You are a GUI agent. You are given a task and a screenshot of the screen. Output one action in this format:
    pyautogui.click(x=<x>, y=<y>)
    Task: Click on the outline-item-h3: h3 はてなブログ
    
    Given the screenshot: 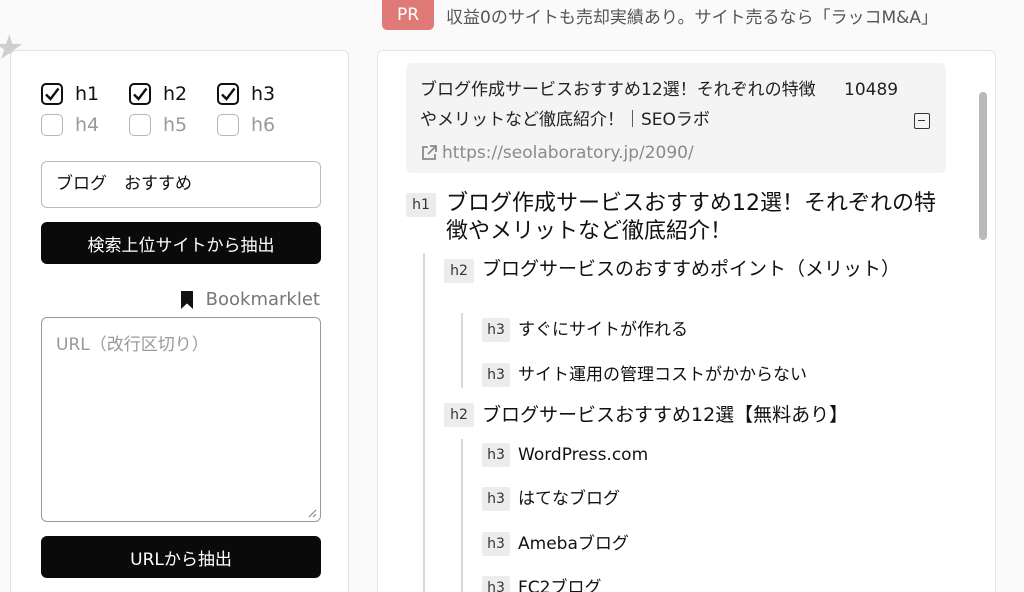 What is the action you would take?
    pyautogui.click(x=551, y=499)
    